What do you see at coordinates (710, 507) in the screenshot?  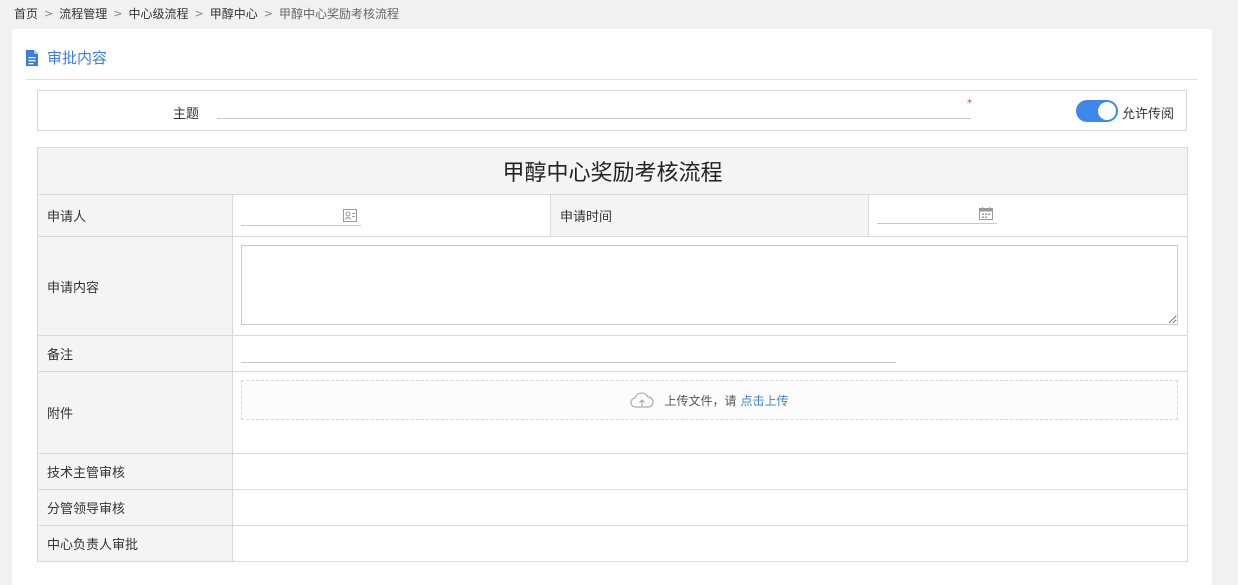 I see `leader-review-cell` at bounding box center [710, 507].